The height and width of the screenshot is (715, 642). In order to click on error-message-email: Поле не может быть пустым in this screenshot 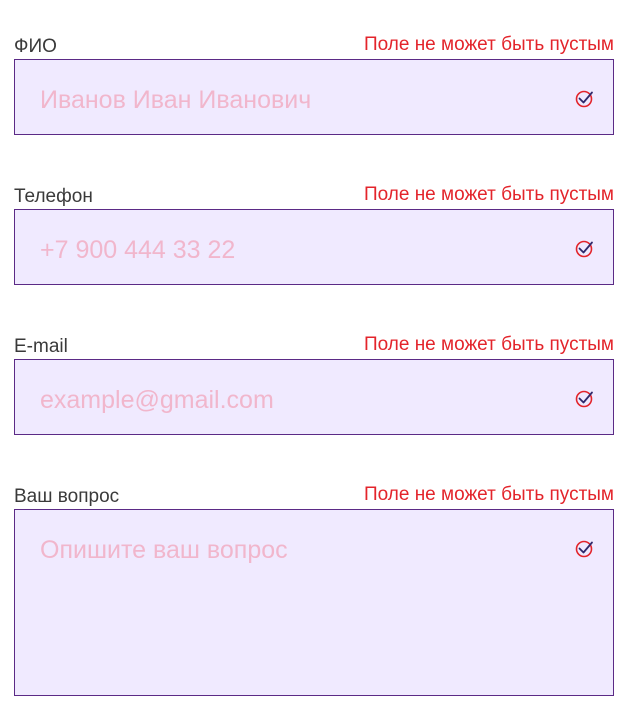, I will do `click(488, 344)`.